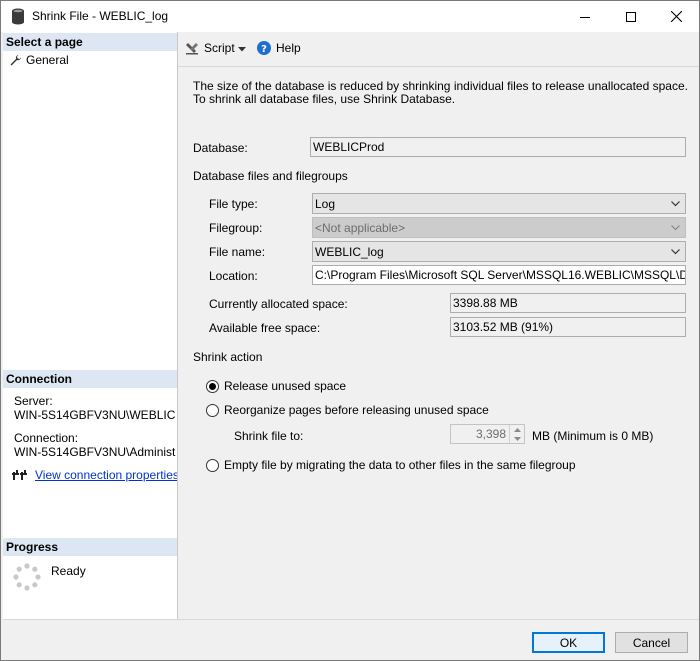  What do you see at coordinates (568, 642) in the screenshot?
I see `ok-button: OK` at bounding box center [568, 642].